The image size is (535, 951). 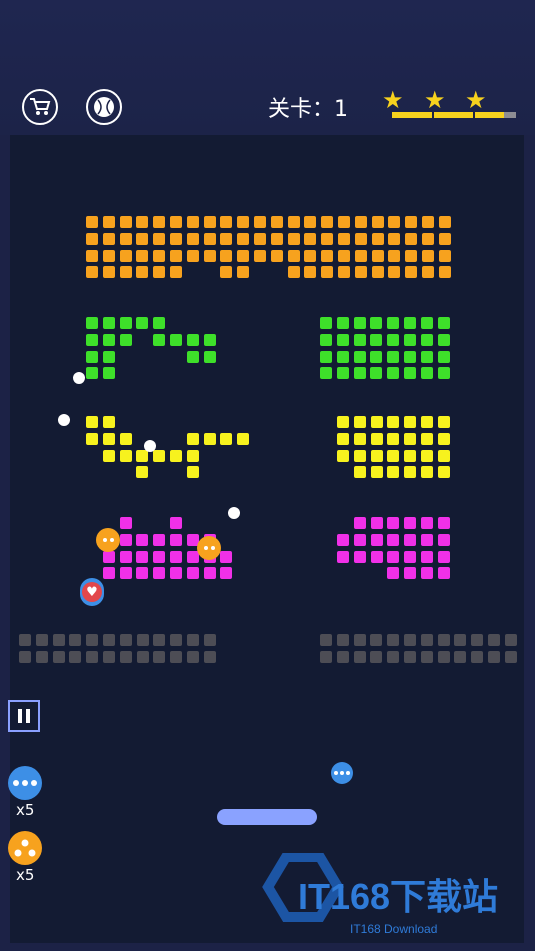 I want to click on multi-ball-count: x5, so click(x=25, y=810).